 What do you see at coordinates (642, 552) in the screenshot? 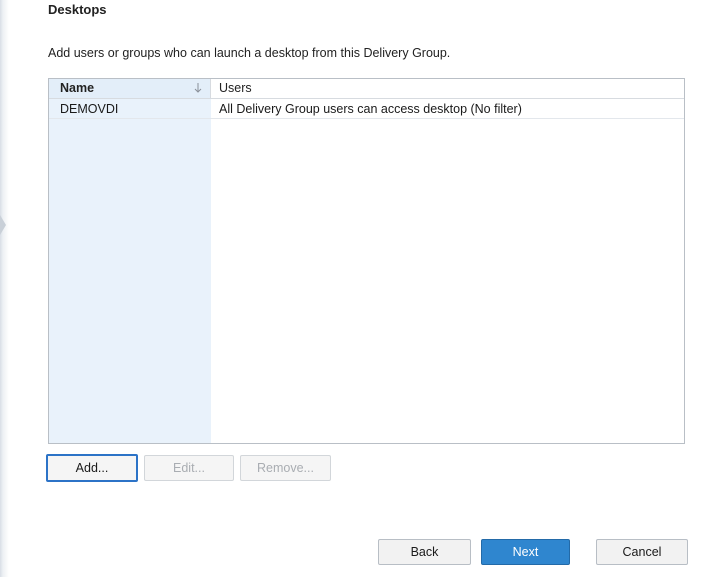
I see `cancel-button: Cancel` at bounding box center [642, 552].